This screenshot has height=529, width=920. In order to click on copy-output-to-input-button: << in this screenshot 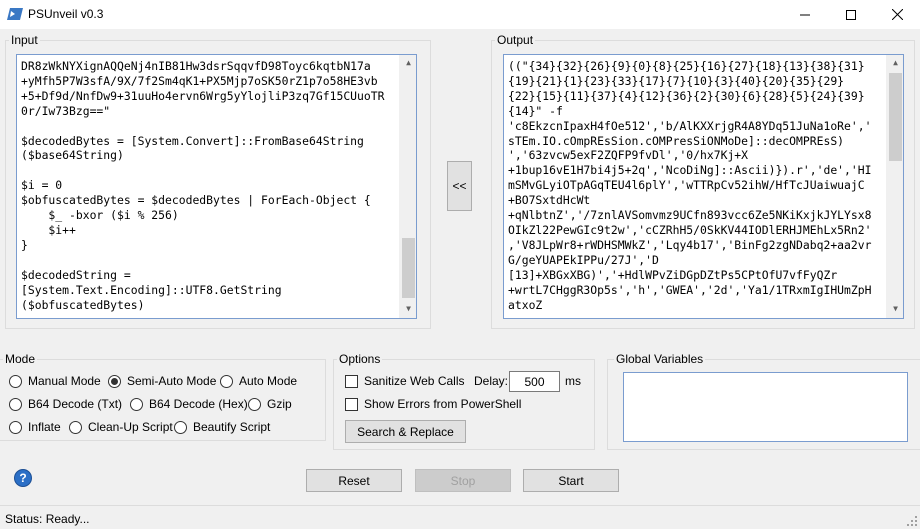, I will do `click(459, 186)`.